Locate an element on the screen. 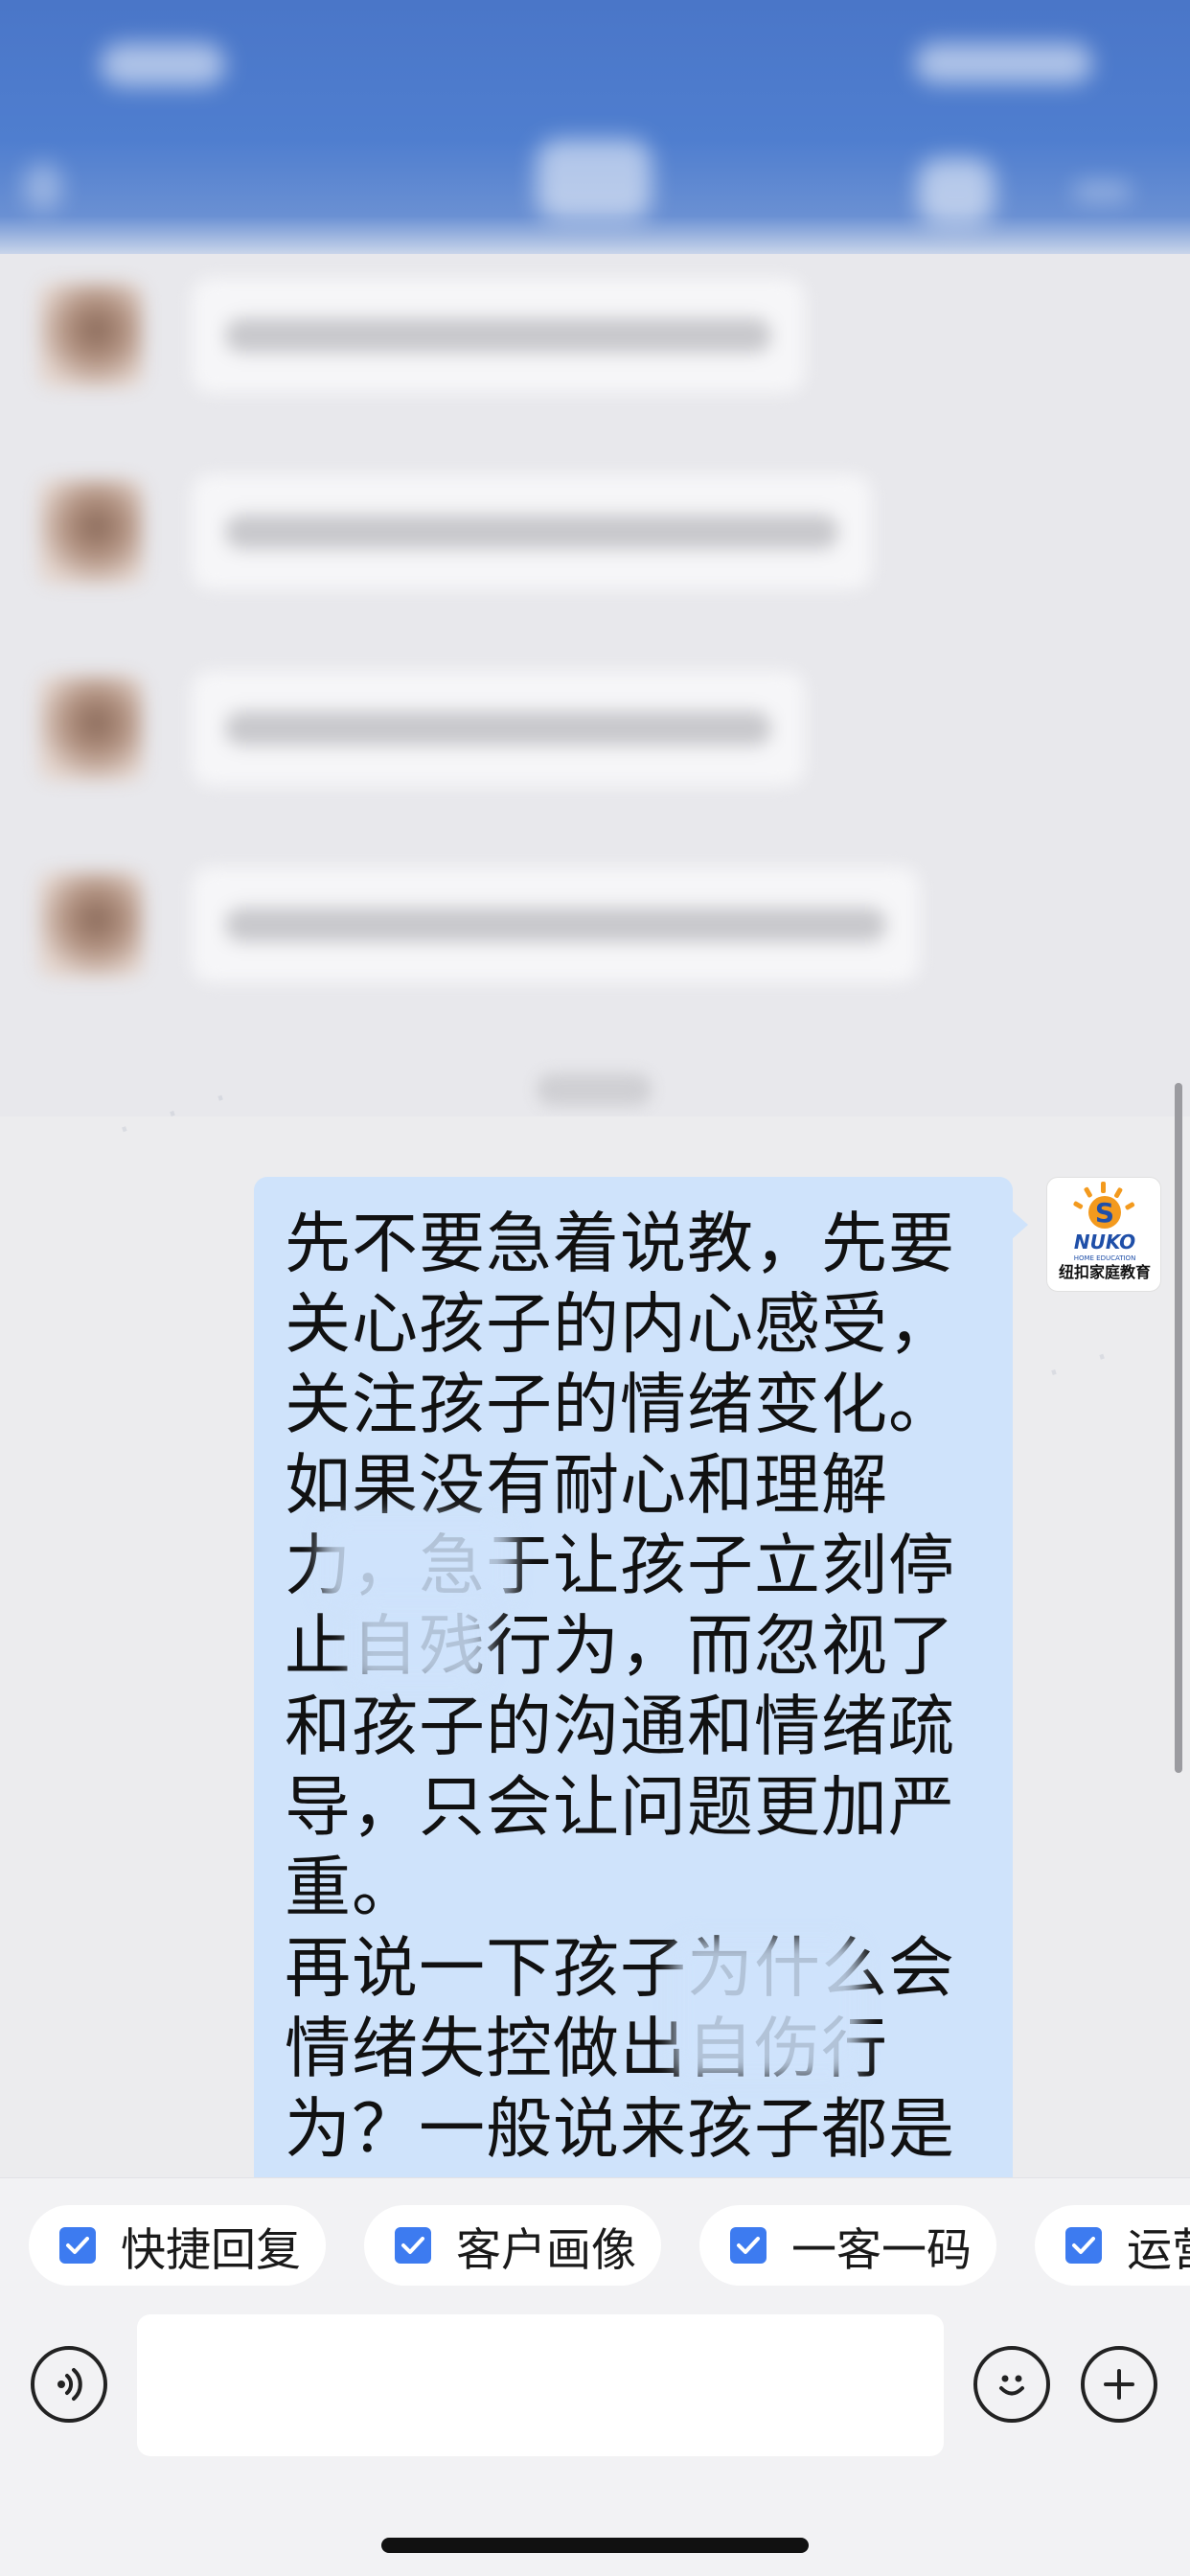 The height and width of the screenshot is (2576, 1190). one-customer-one-code-chip: 一客一码 is located at coordinates (848, 2245).